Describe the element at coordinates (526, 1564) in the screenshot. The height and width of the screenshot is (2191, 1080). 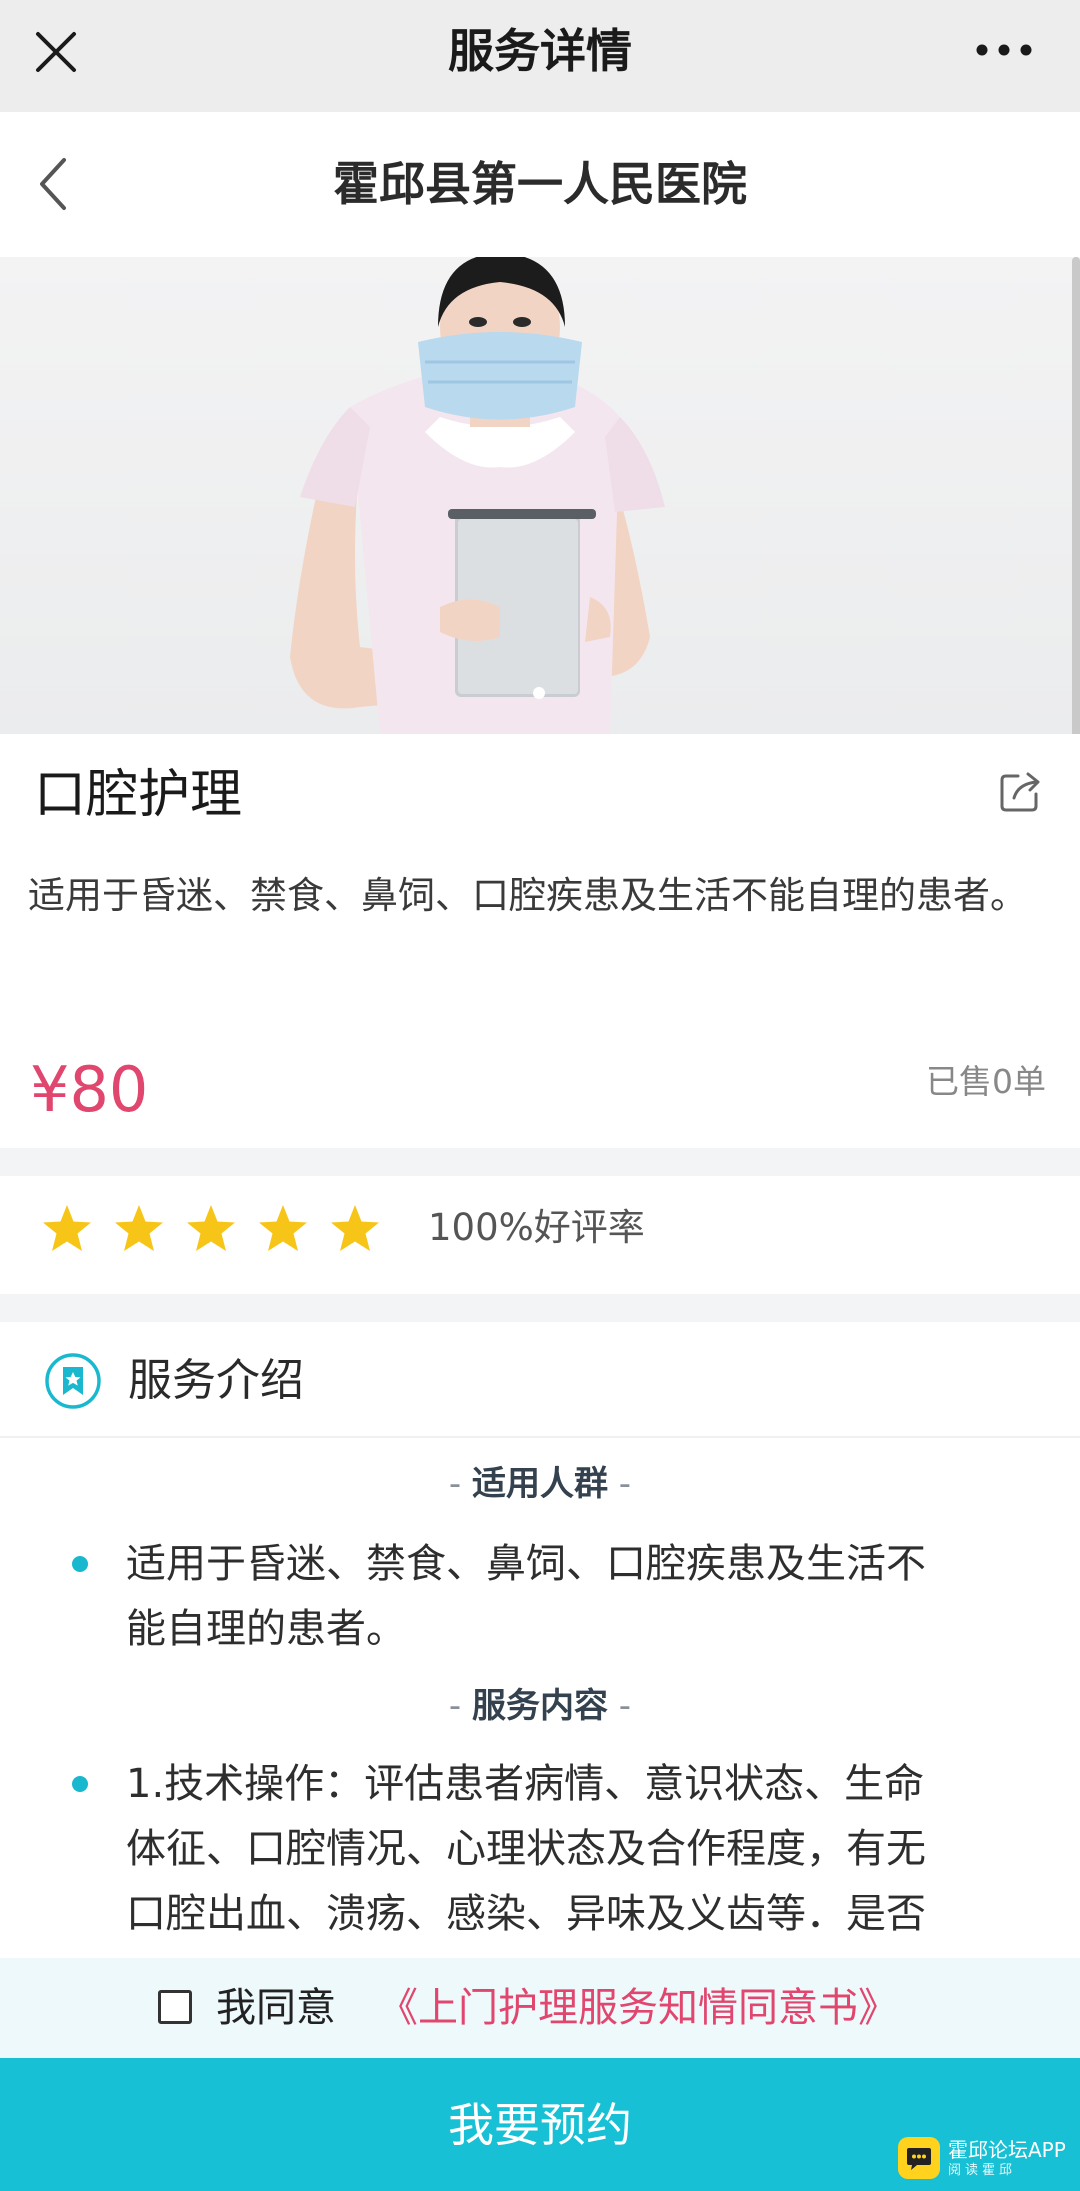
I see `text-line: 适用于昏迷、禁食、鼻饲、口腔疾患及生活不` at that location.